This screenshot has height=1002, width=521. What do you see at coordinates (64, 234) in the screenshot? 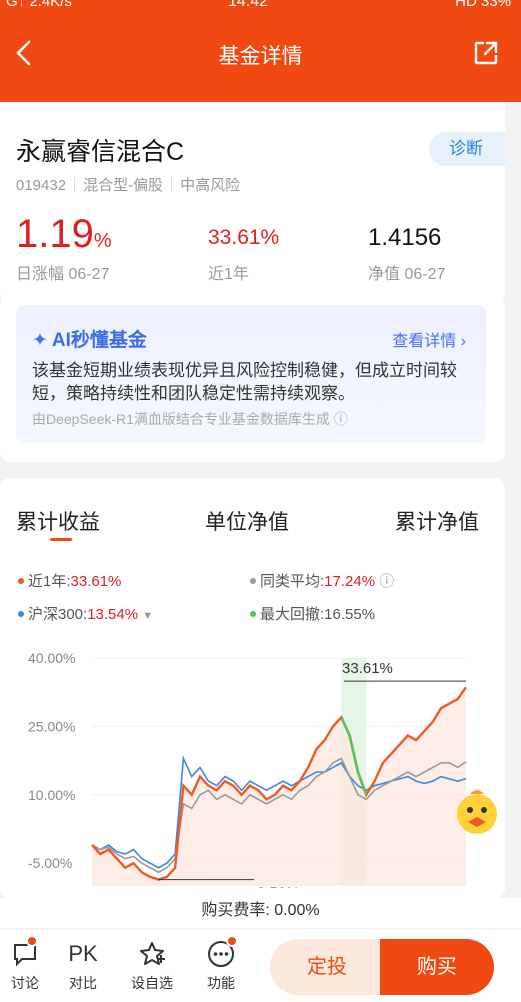
I see `daily-change-value: 1.19%` at bounding box center [64, 234].